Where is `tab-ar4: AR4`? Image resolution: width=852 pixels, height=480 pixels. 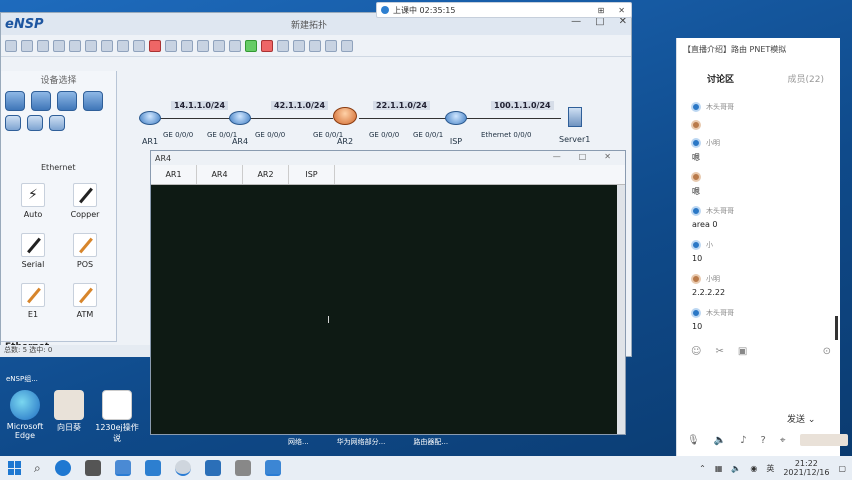 tab-ar4: AR4 is located at coordinates (220, 174).